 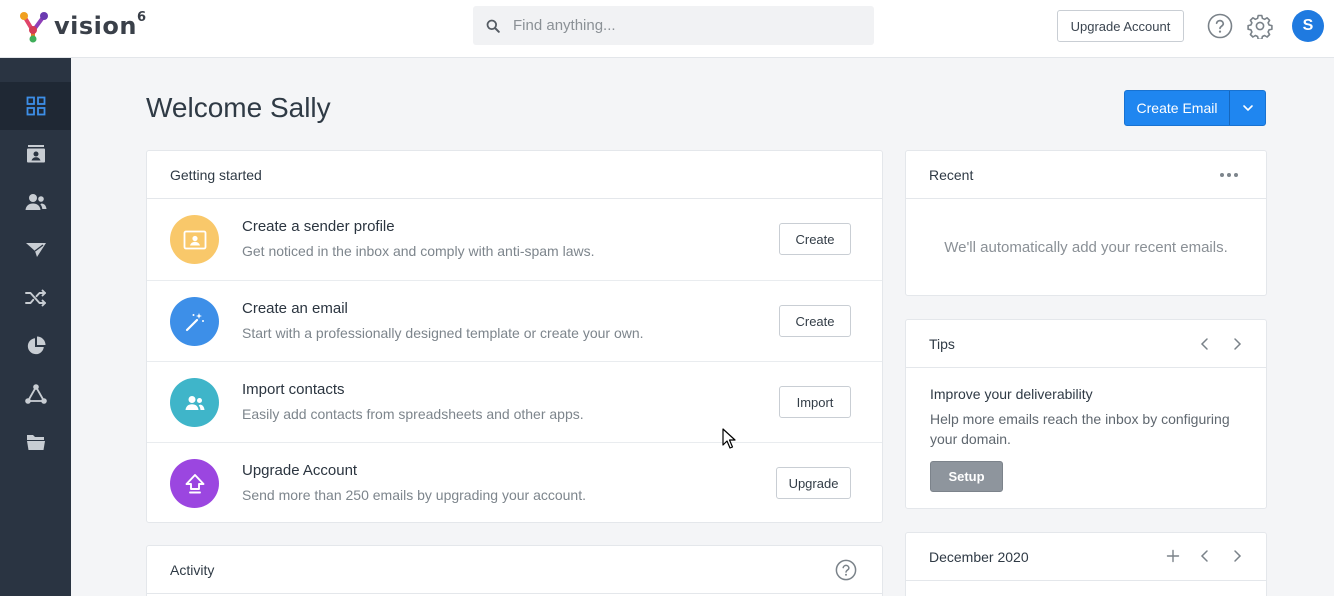 I want to click on sidebar-item-reports, so click(x=35, y=346).